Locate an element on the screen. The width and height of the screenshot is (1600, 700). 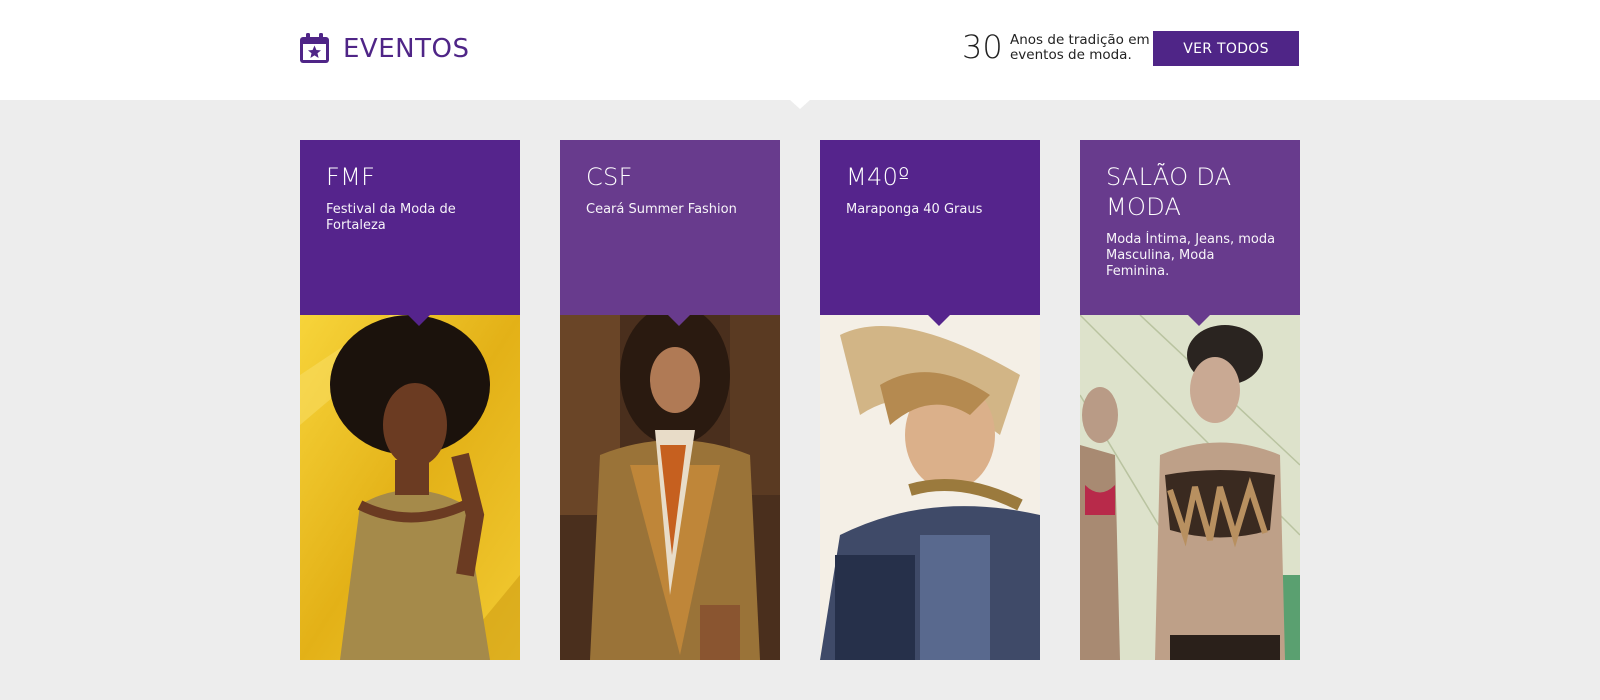
calendar-star-icon is located at coordinates (314, 48).